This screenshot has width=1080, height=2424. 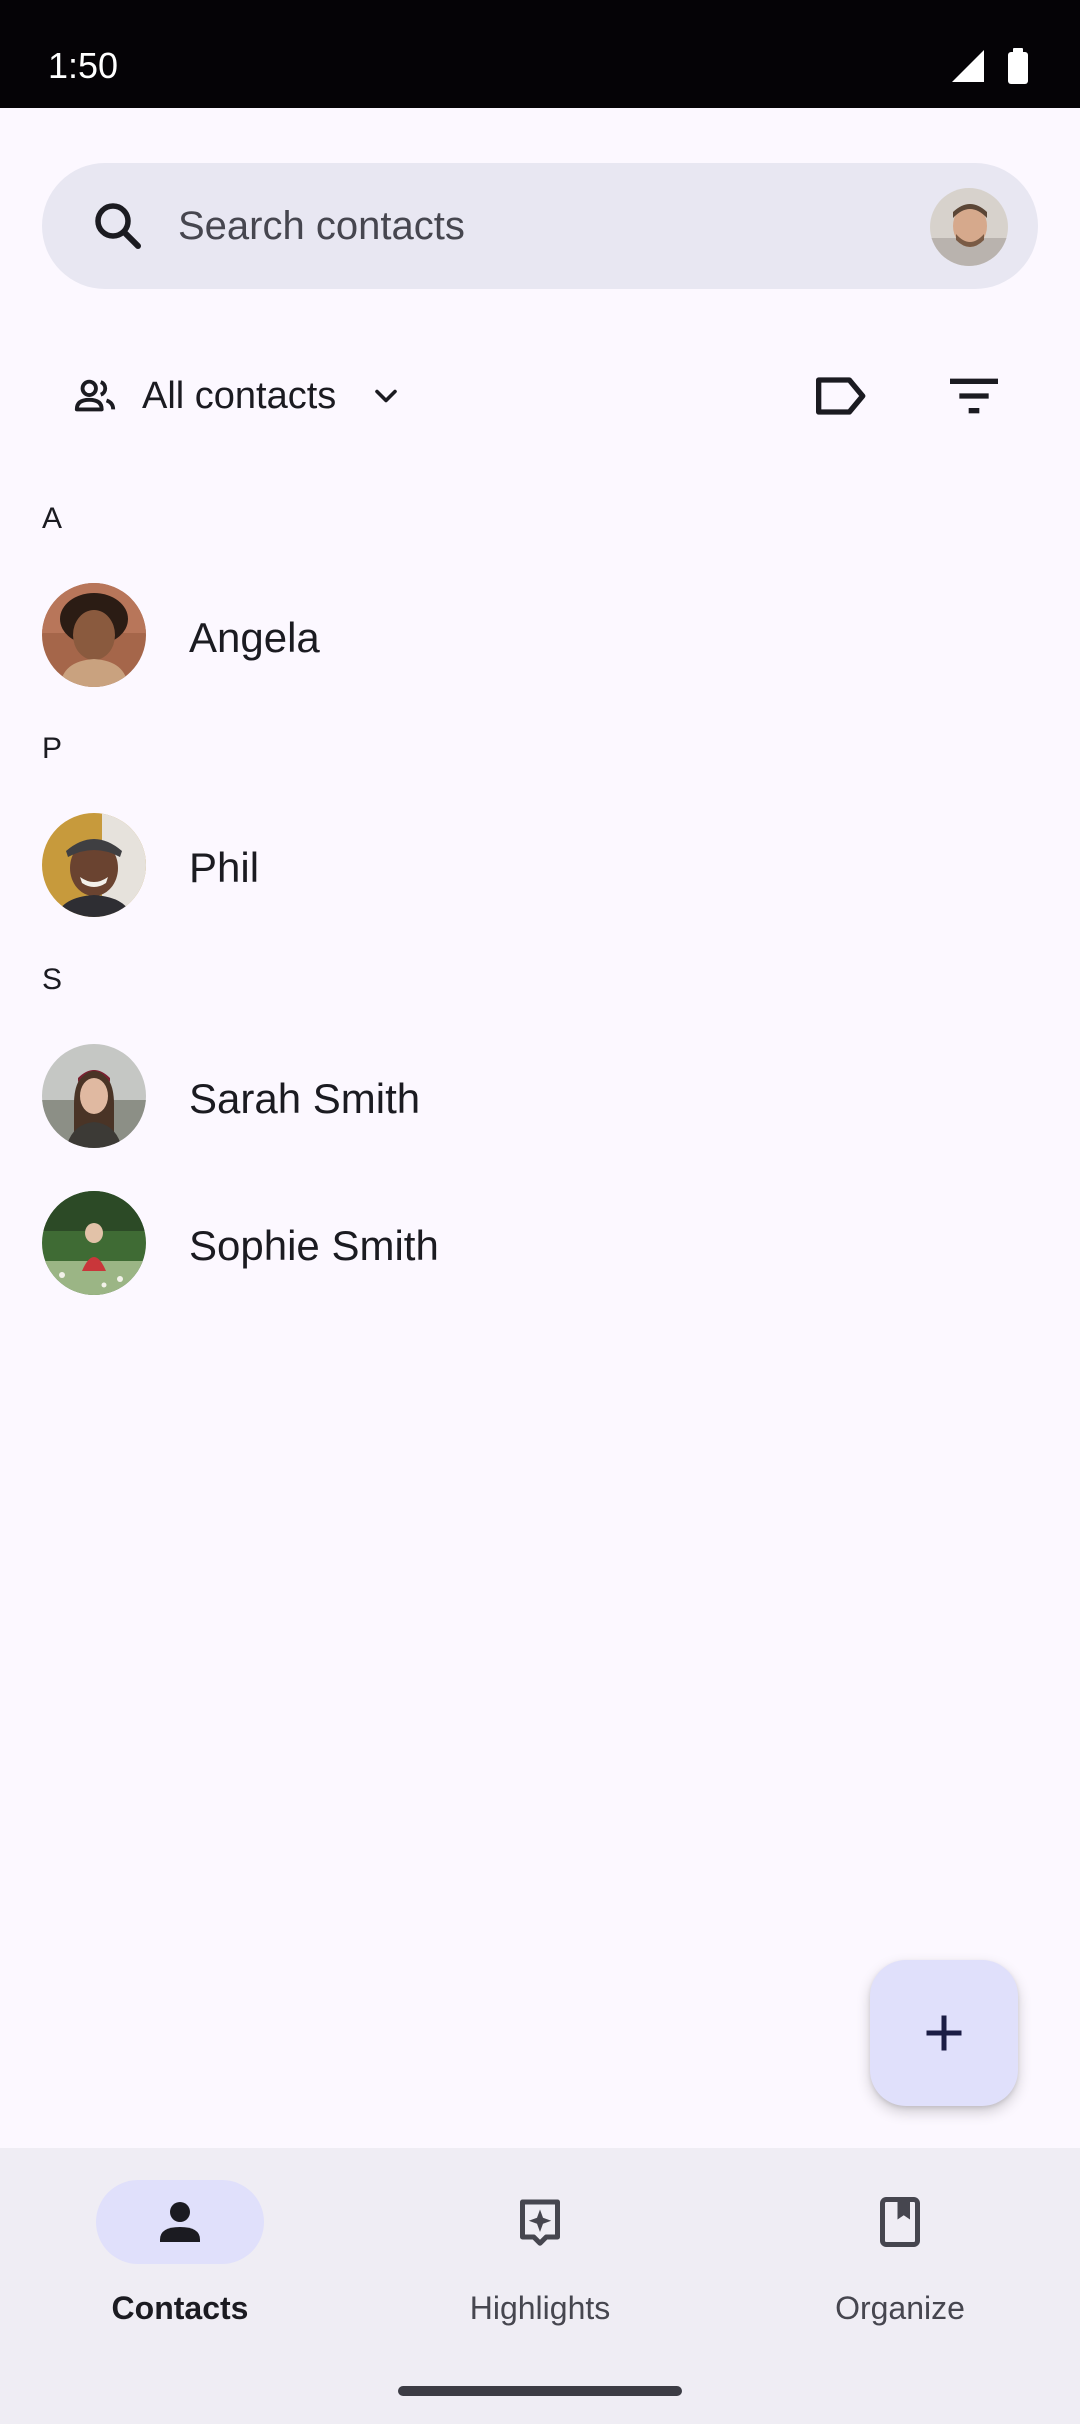 What do you see at coordinates (180, 2255) in the screenshot?
I see `nav-contacts: Contacts` at bounding box center [180, 2255].